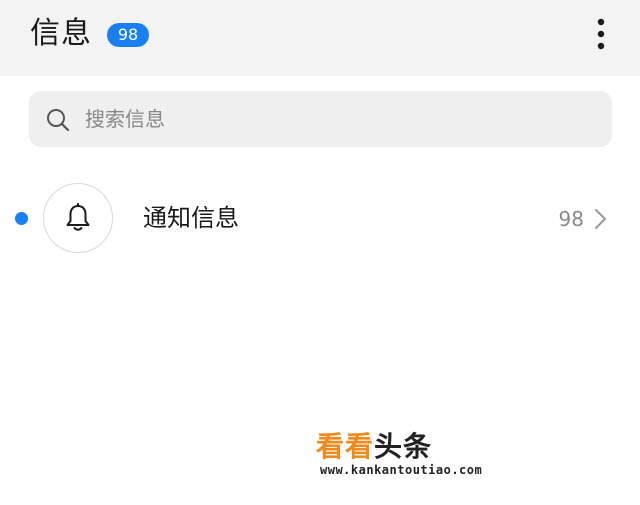 The height and width of the screenshot is (505, 640). I want to click on watermark-logo: 看看头条, so click(374, 447).